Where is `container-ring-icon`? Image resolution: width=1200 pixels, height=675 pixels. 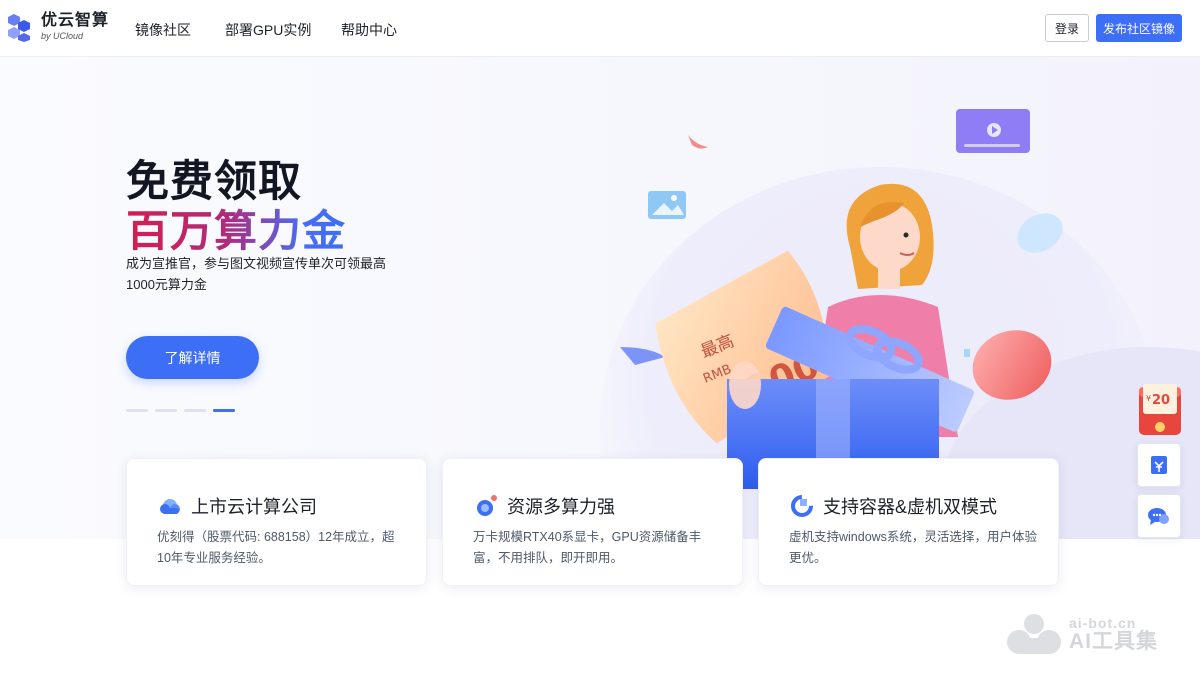
container-ring-icon is located at coordinates (802, 506).